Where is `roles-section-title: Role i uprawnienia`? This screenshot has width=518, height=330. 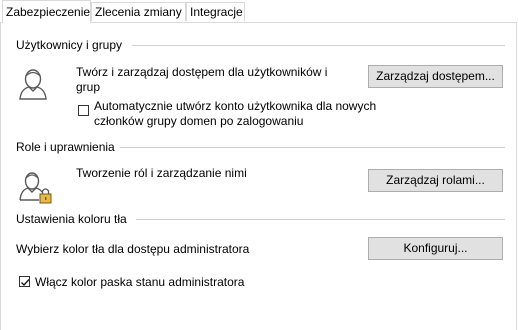 roles-section-title: Role i uprawnienia is located at coordinates (65, 147).